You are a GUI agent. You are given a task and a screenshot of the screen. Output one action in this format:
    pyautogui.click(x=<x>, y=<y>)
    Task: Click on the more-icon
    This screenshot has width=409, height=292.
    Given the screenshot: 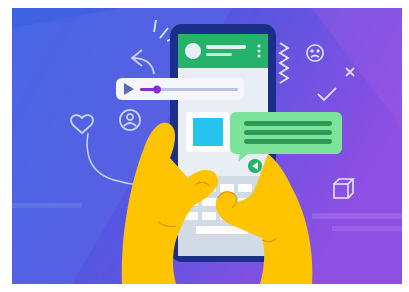 What is the action you would take?
    pyautogui.click(x=259, y=51)
    